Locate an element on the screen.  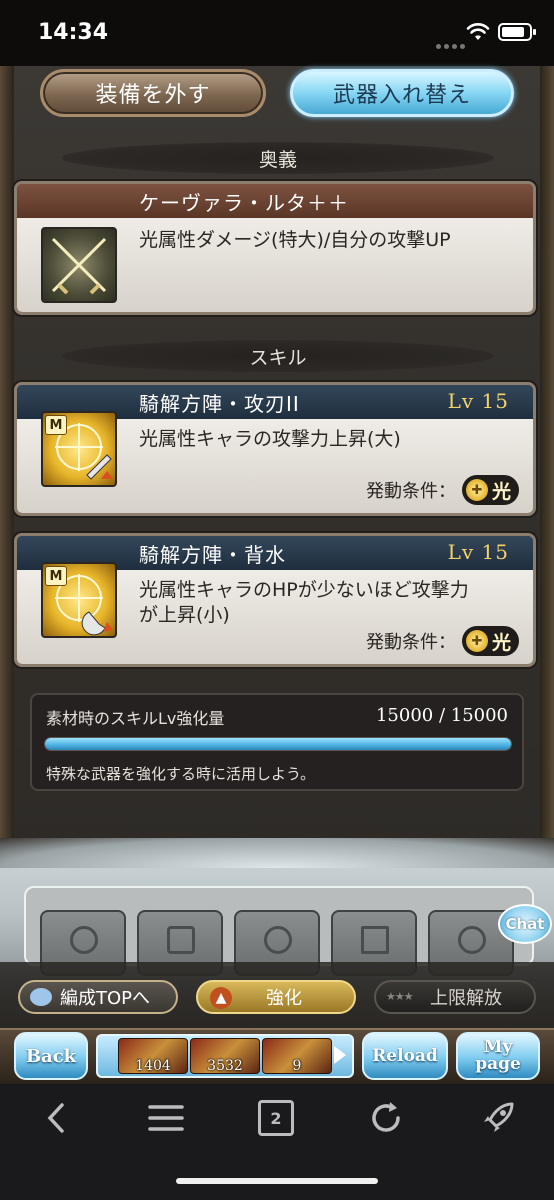
unequip-button: 装備を外す is located at coordinates (153, 93).